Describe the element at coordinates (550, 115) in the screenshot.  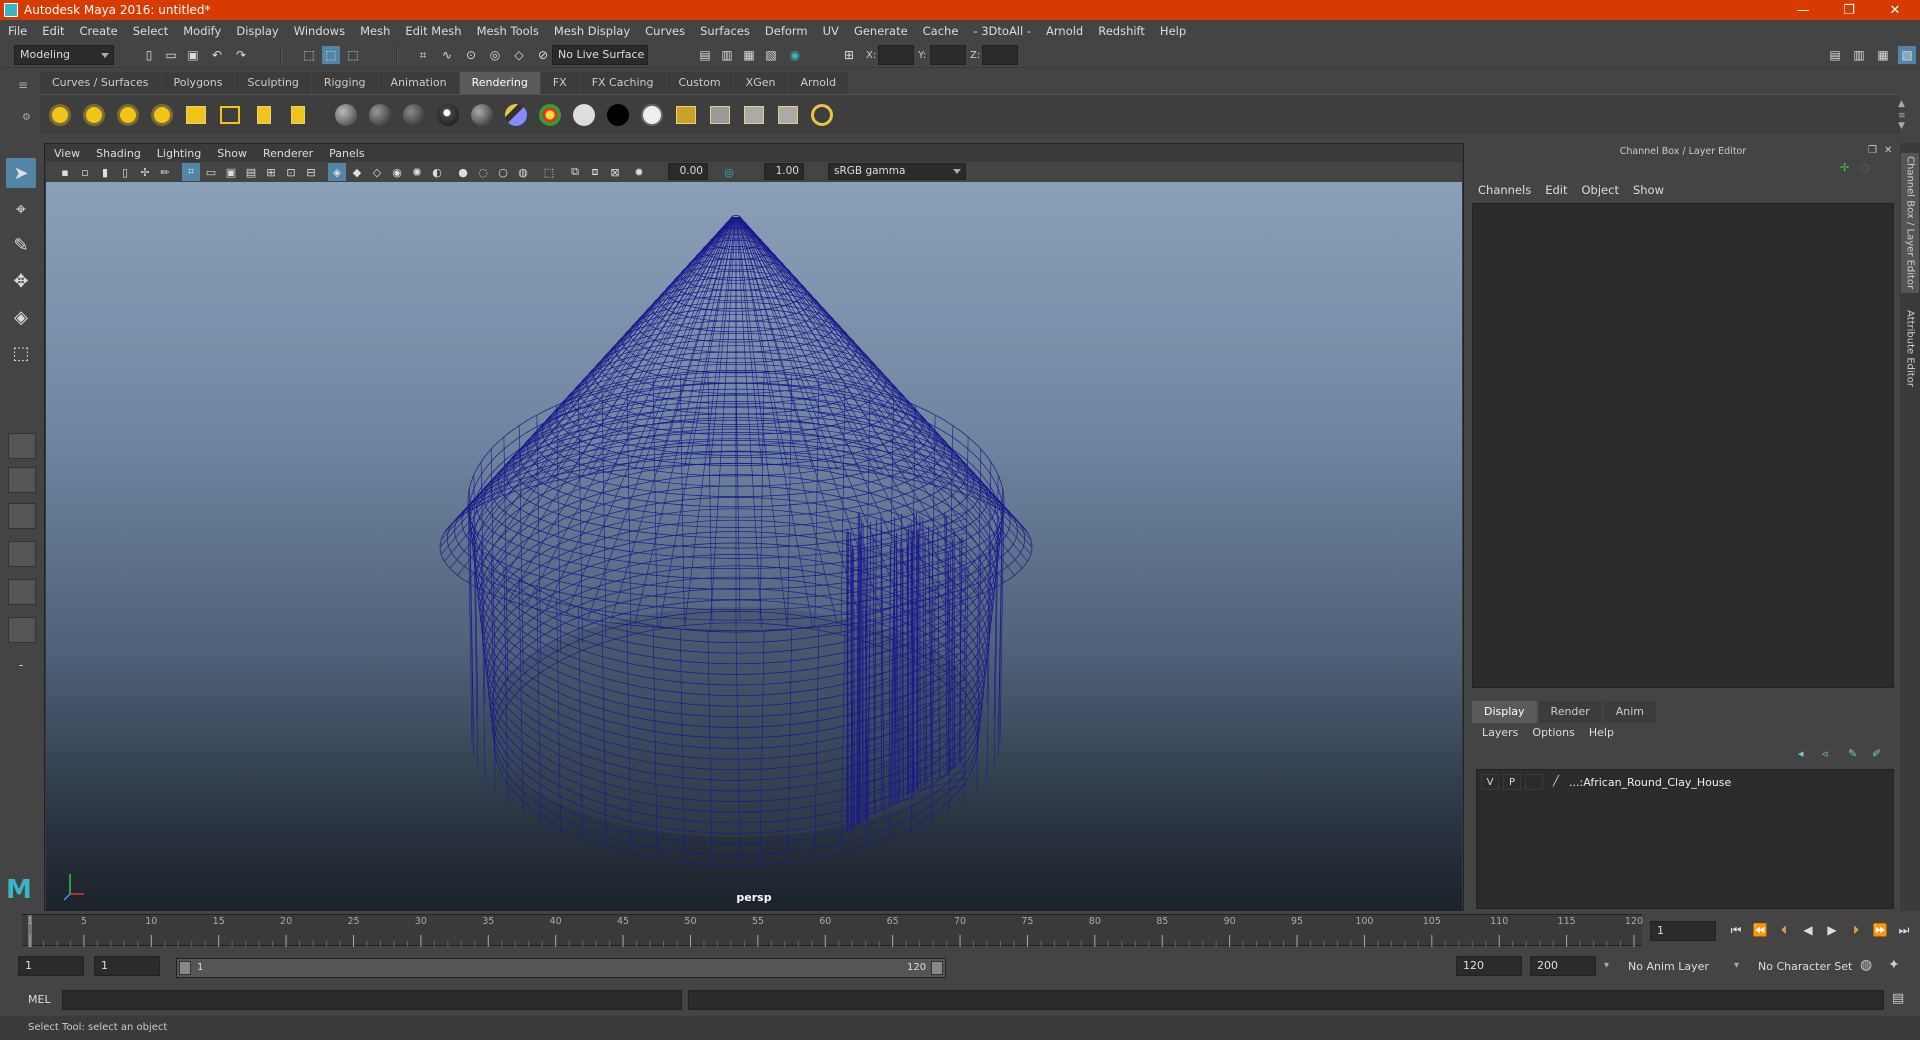
I see `ramp-shader-icon` at that location.